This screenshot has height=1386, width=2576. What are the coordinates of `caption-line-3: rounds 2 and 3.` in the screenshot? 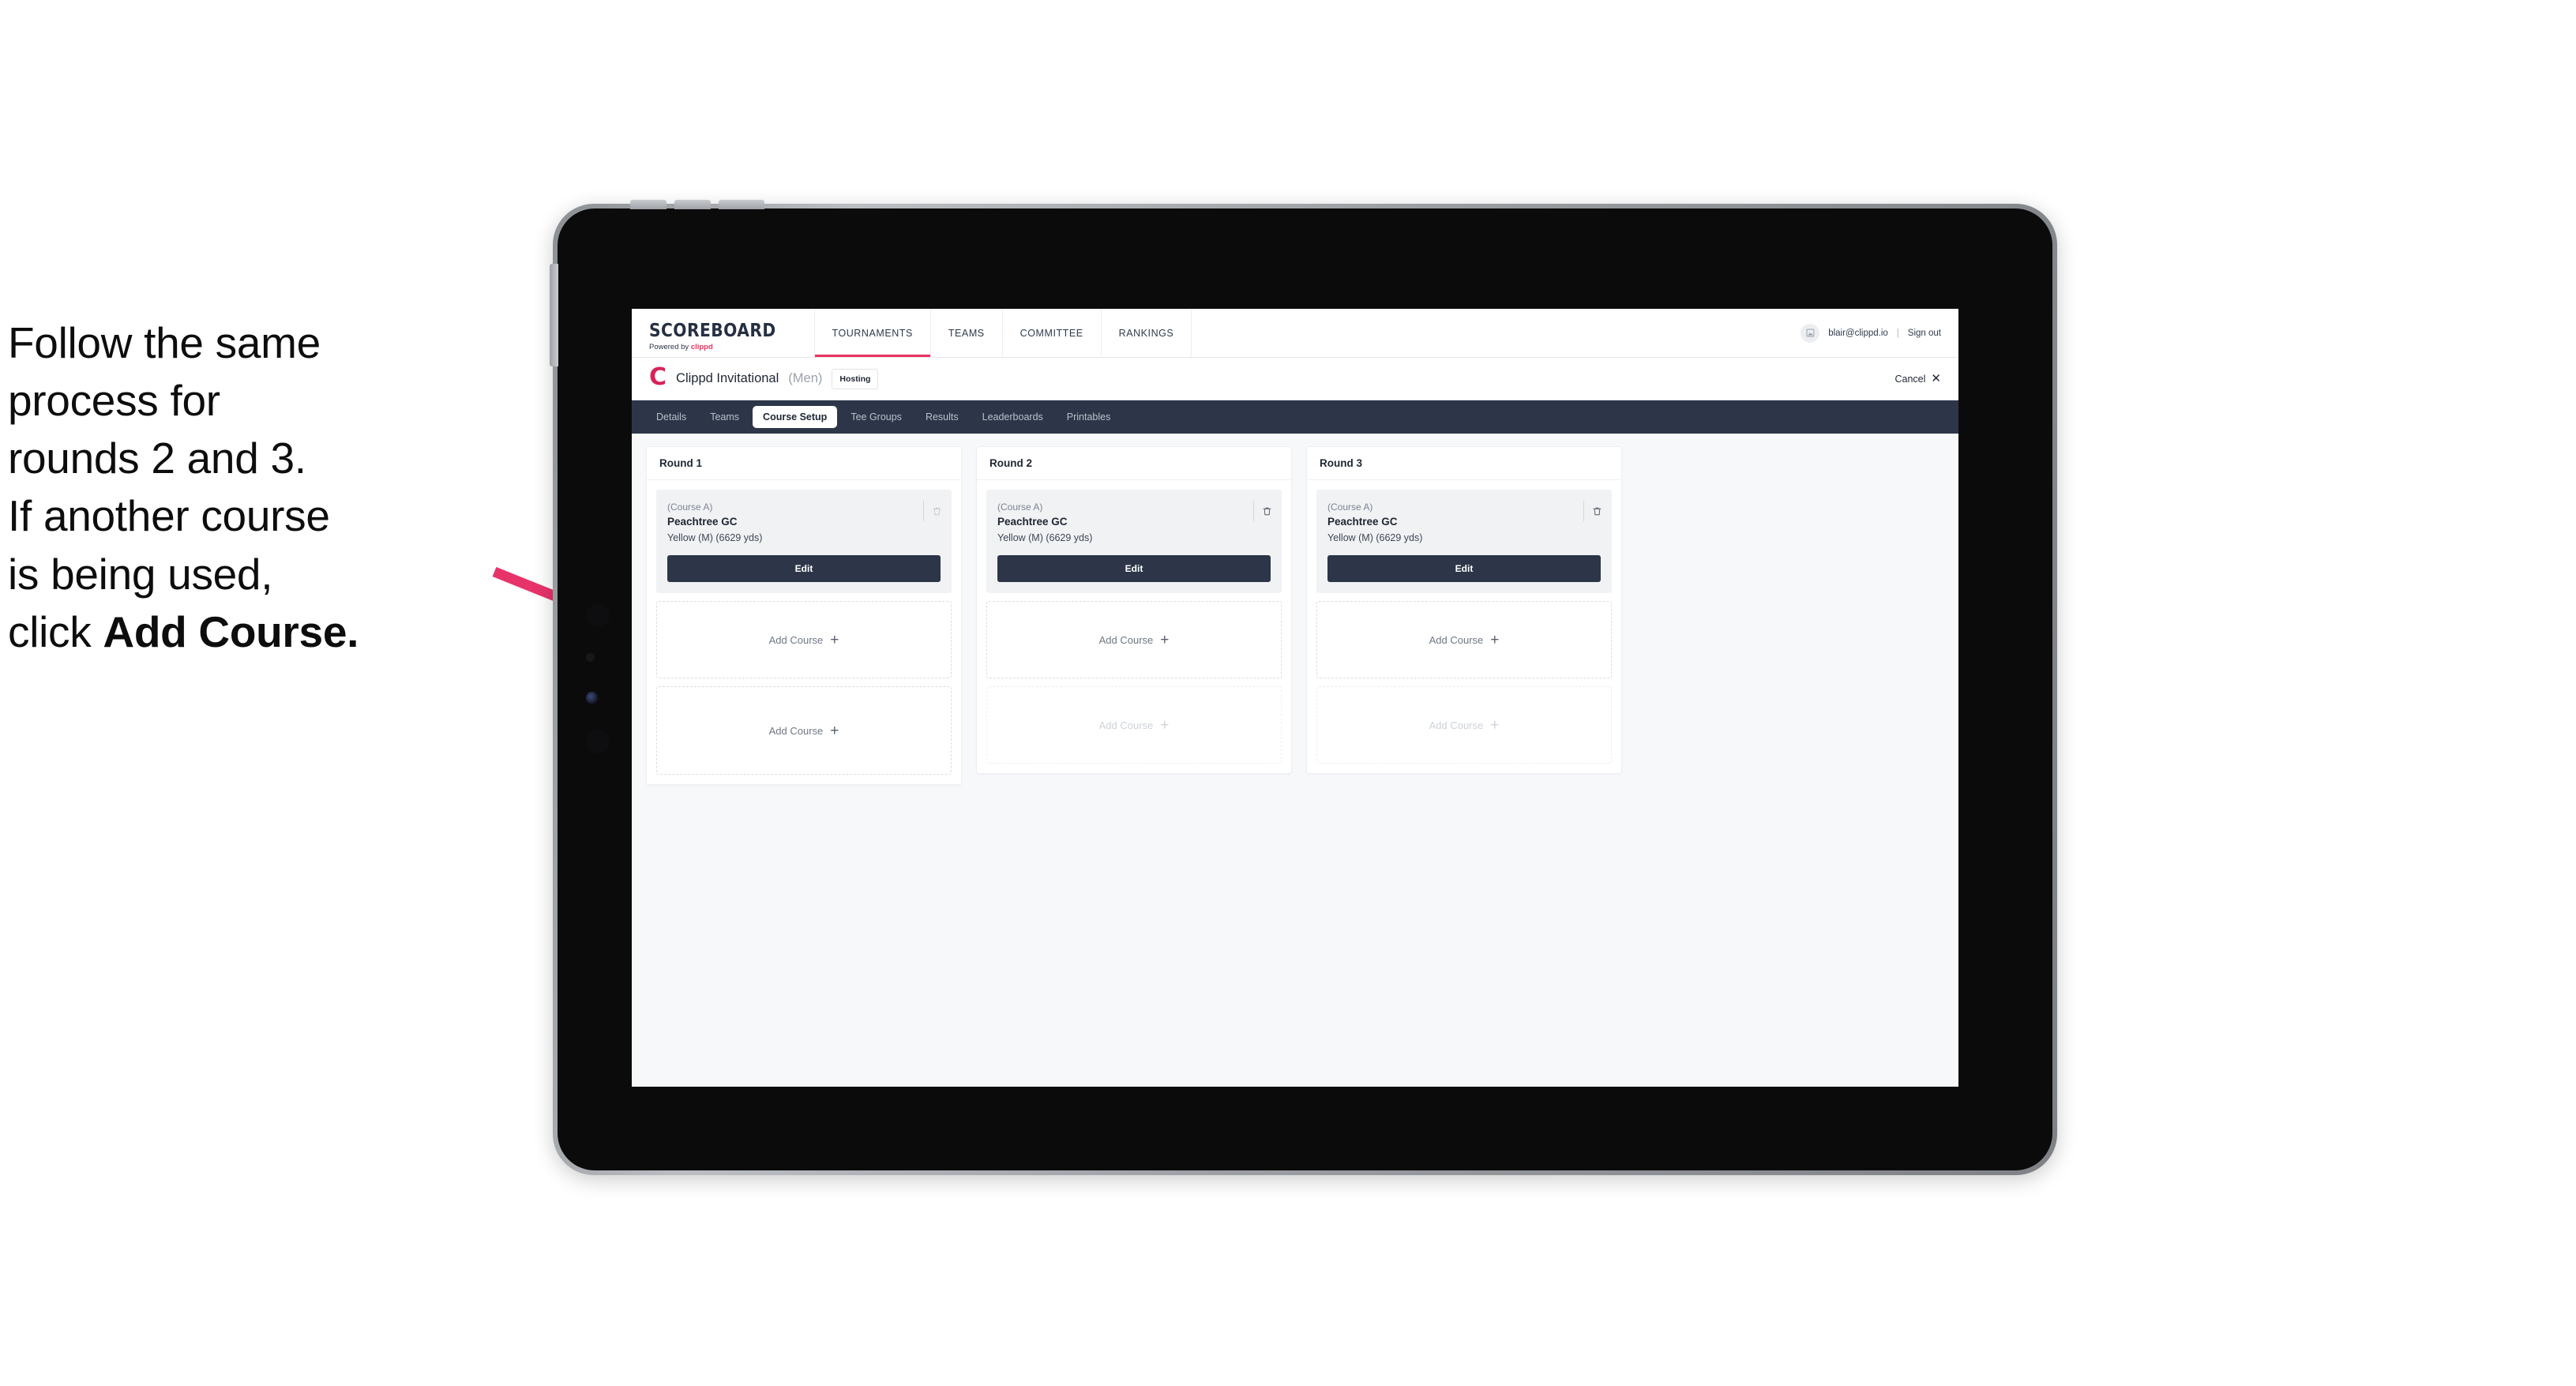 It's located at (157, 458).